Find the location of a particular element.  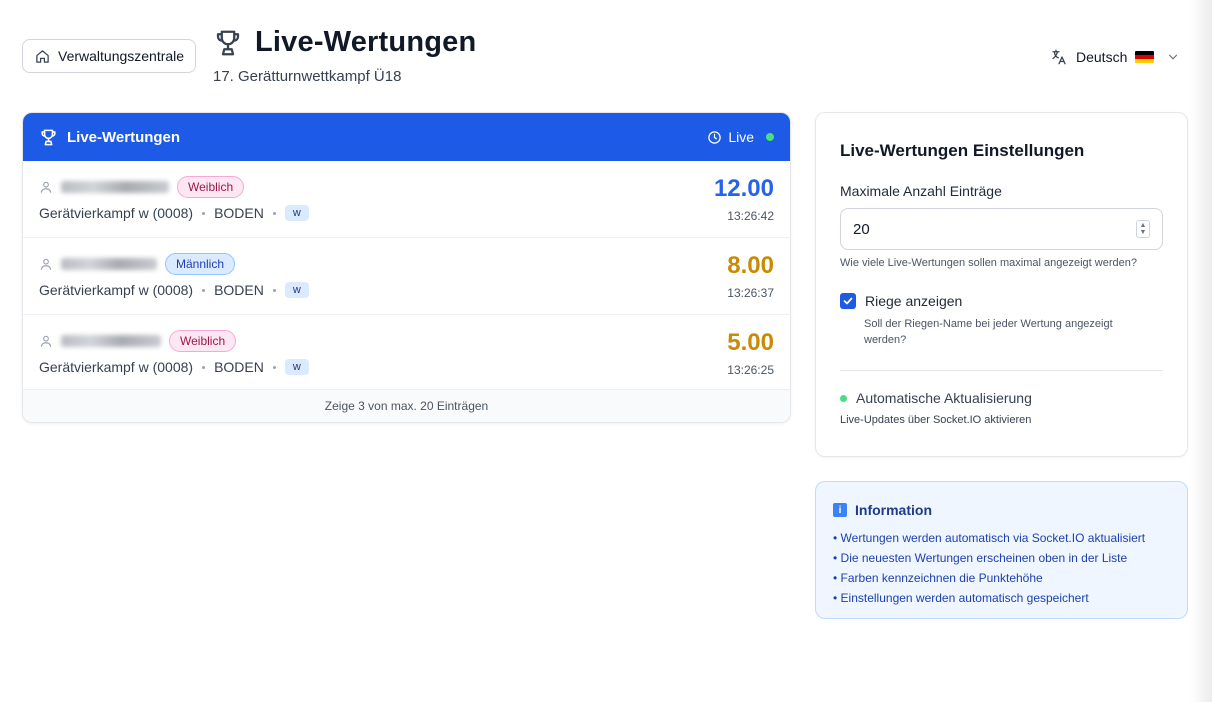

clock-icon is located at coordinates (715, 137).